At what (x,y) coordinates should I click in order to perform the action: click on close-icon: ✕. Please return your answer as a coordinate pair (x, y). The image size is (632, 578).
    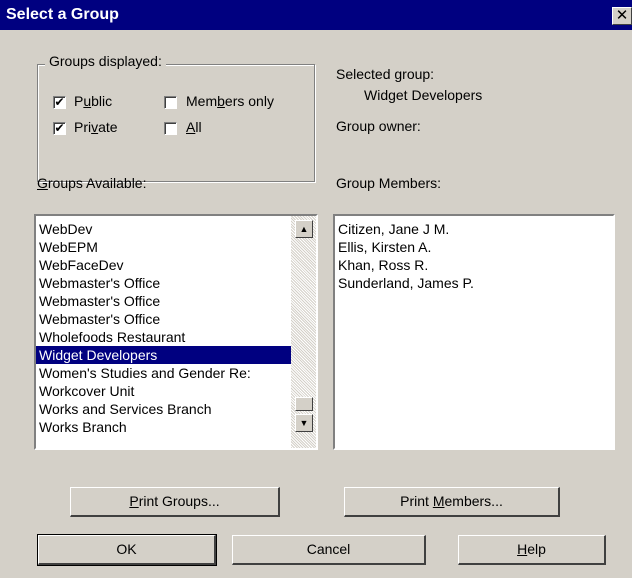
    Looking at the image, I should click on (622, 15).